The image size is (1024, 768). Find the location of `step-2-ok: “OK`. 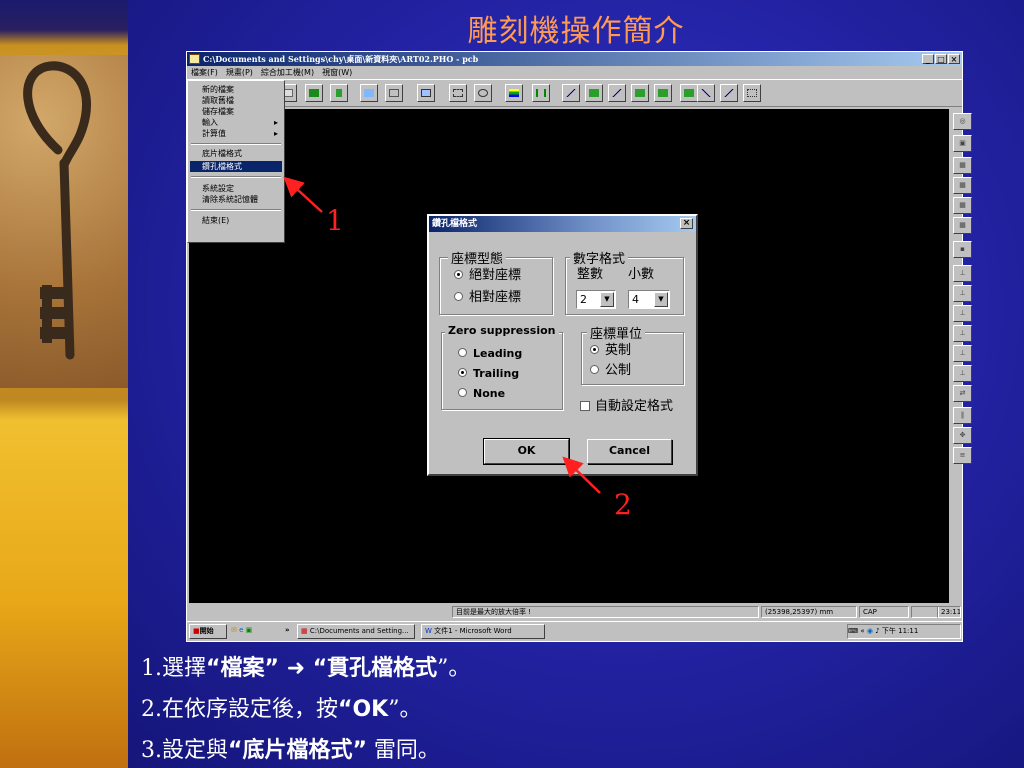

step-2-ok: “OK is located at coordinates (363, 709).